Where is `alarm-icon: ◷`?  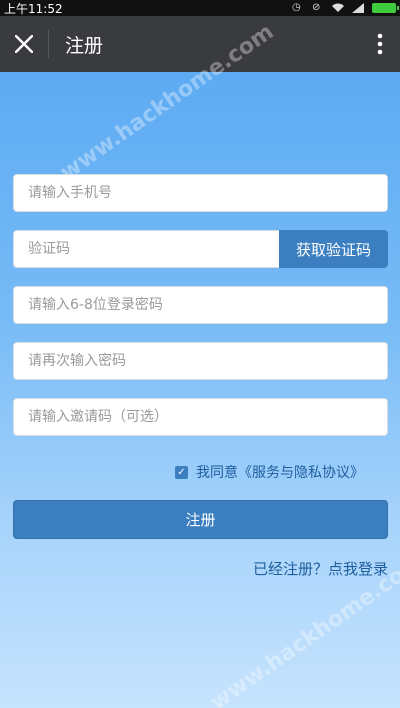 alarm-icon: ◷ is located at coordinates (296, 7).